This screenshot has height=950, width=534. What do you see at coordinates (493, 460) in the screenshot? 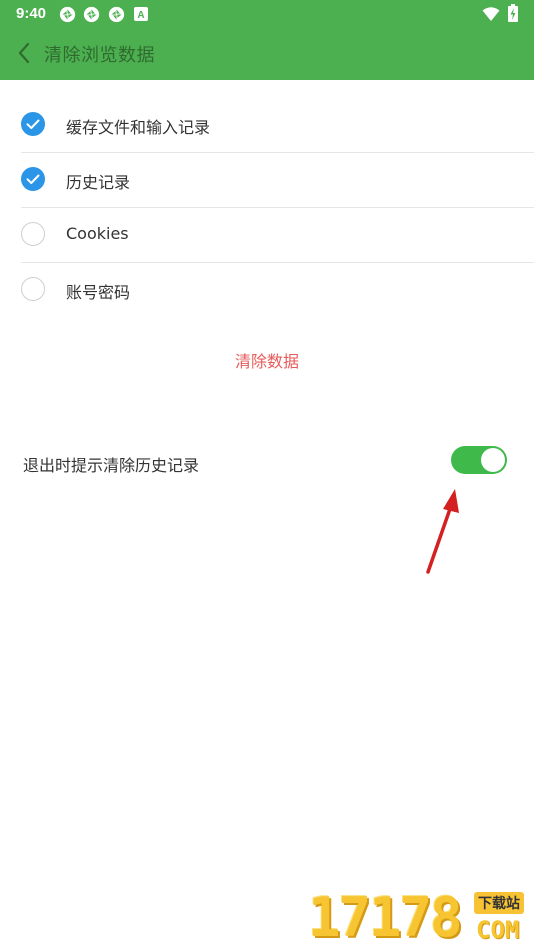
I see `switch-knob` at bounding box center [493, 460].